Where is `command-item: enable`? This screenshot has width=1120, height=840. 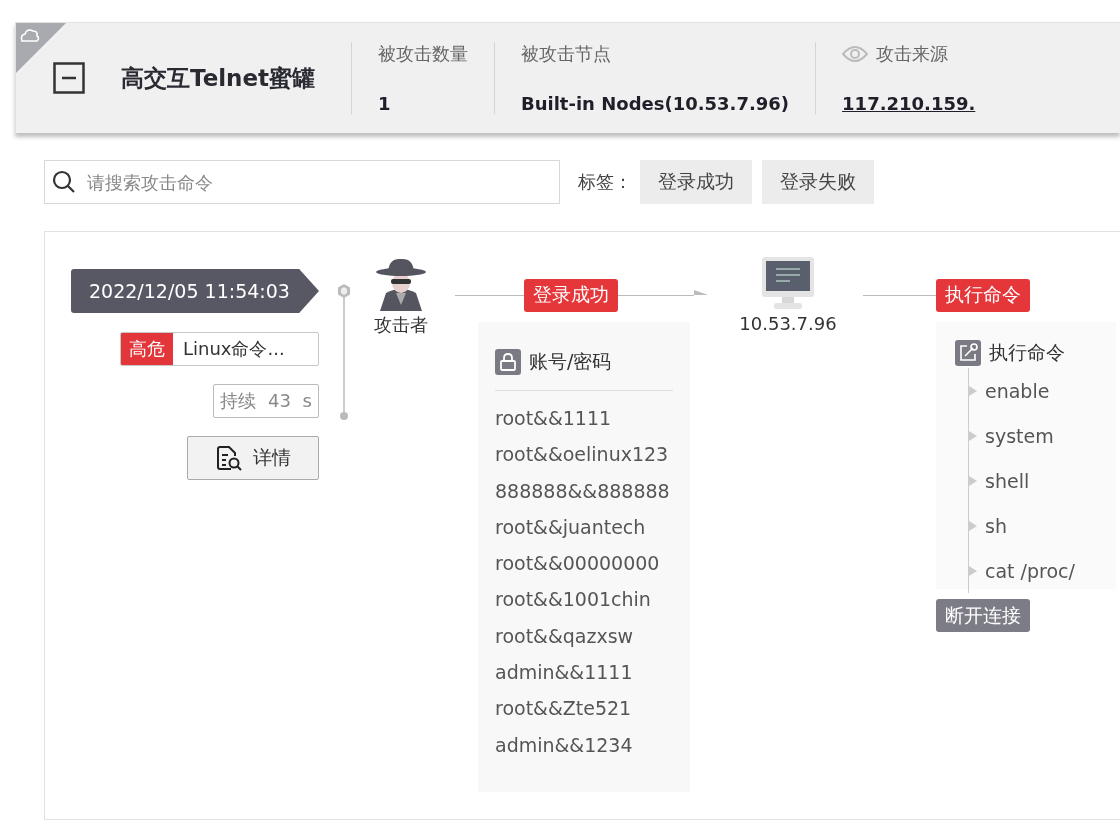
command-item: enable is located at coordinates (1017, 390).